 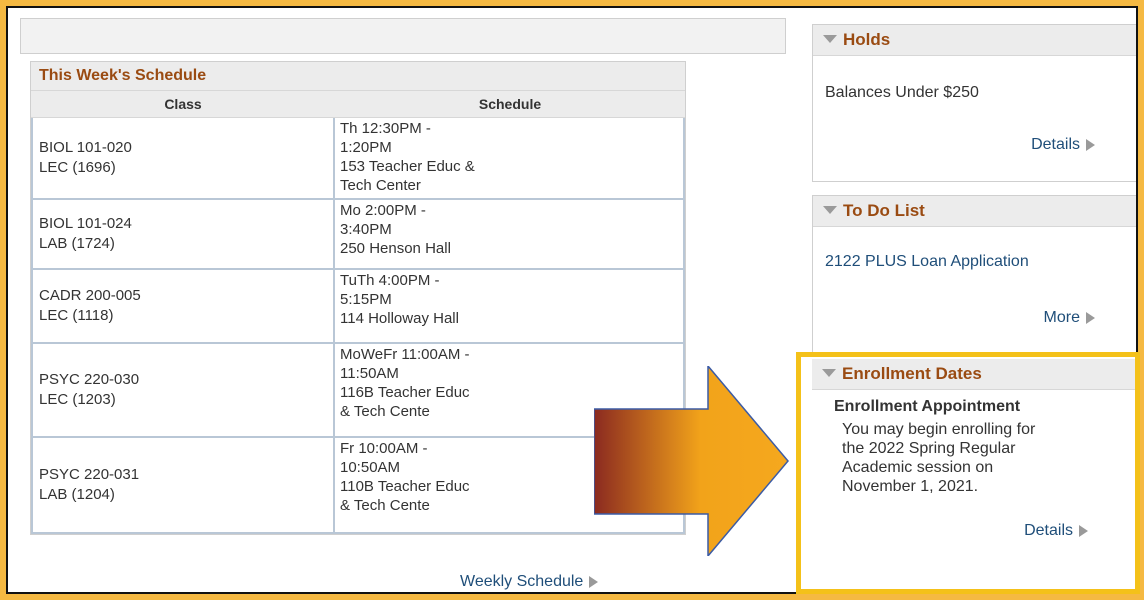 What do you see at coordinates (510, 306) in the screenshot?
I see `schedule-cell: TuTh 4:00PM - 5:15PM 114 Holloway Hall` at bounding box center [510, 306].